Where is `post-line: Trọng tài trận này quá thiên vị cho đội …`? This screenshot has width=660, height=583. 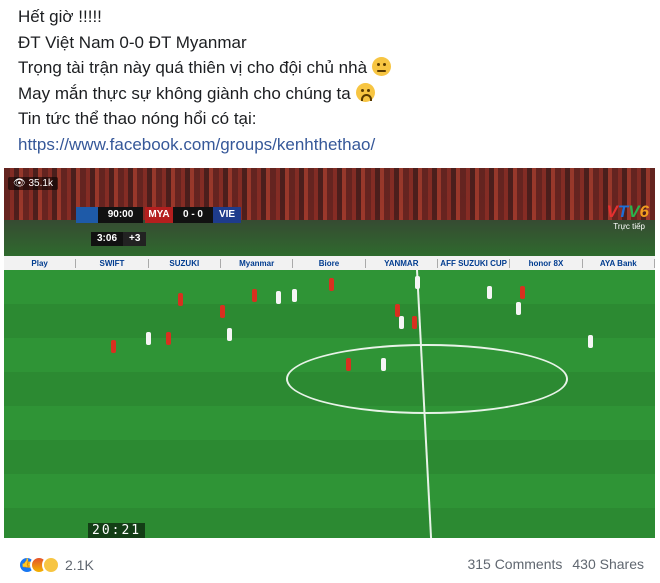 post-line: Trọng tài trận này quá thiên vị cho đội … is located at coordinates (205, 68).